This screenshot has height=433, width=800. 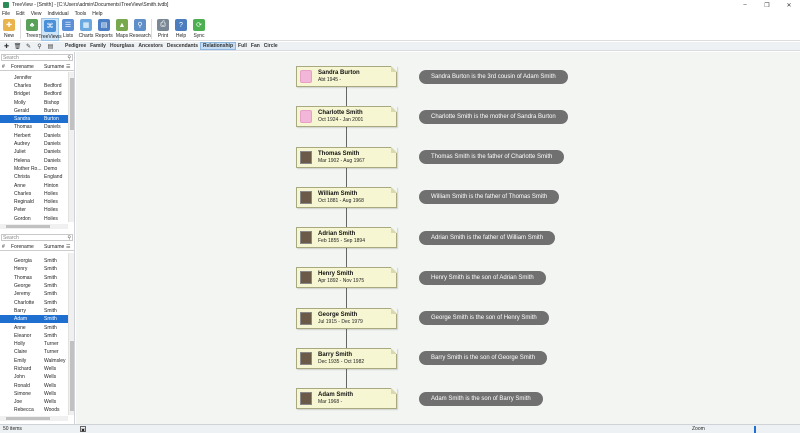 What do you see at coordinates (34, 194) in the screenshot?
I see `list-item: Charles Hoiles` at bounding box center [34, 194].